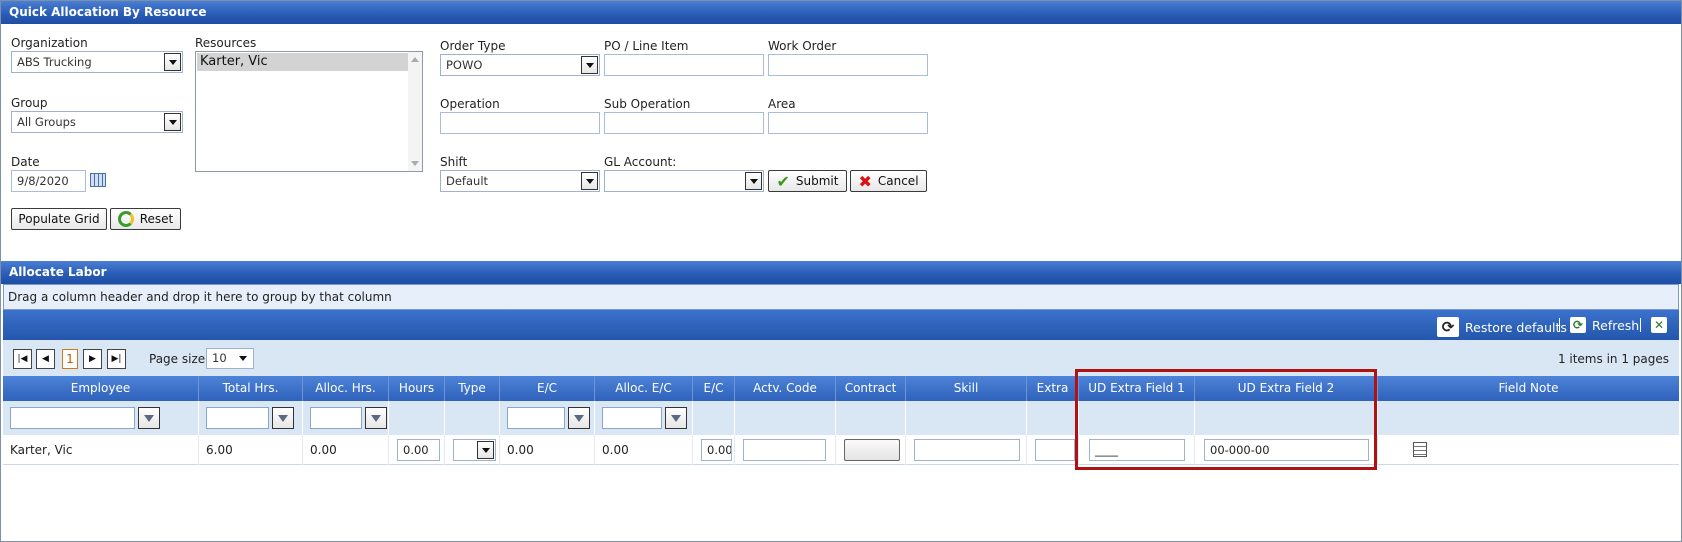 The image size is (1682, 542). Describe the element at coordinates (415, 163) in the screenshot. I see `scroll-down-icon` at that location.